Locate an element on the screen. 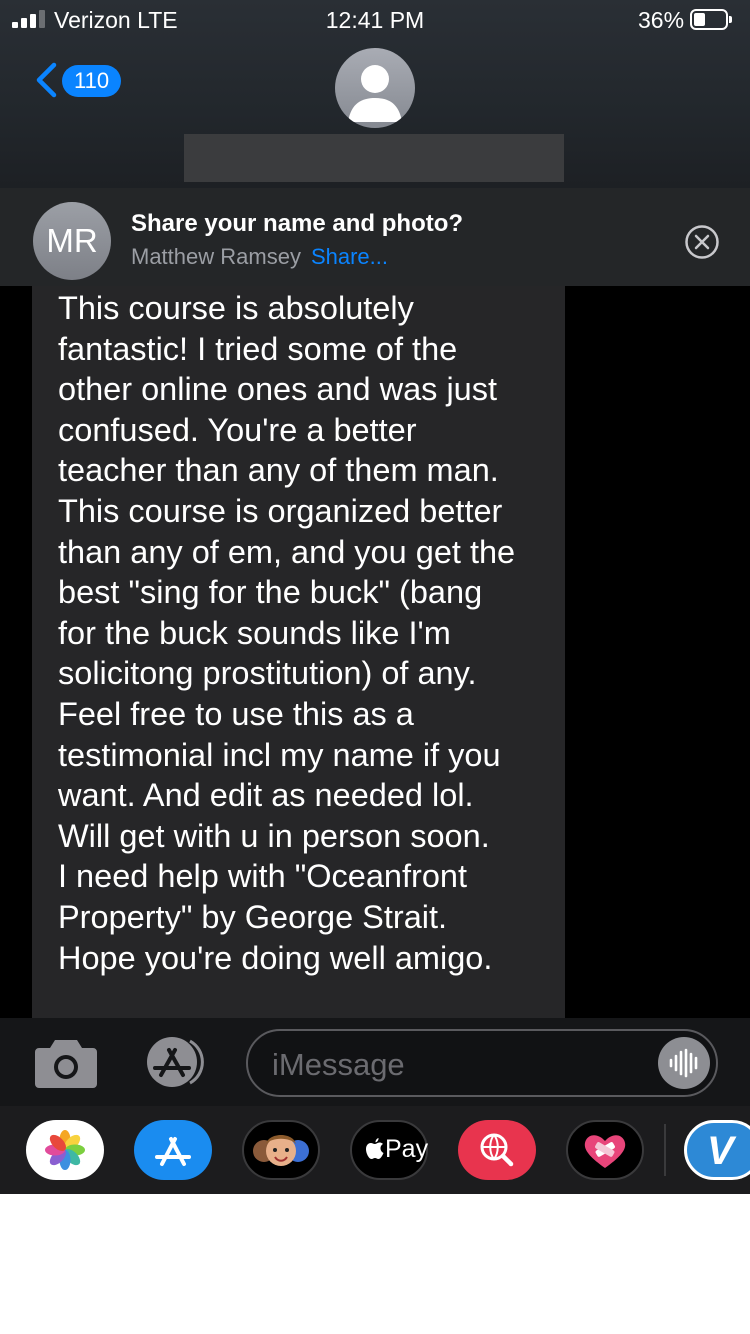 This screenshot has height=1334, width=750. web-search-app is located at coordinates (497, 1150).